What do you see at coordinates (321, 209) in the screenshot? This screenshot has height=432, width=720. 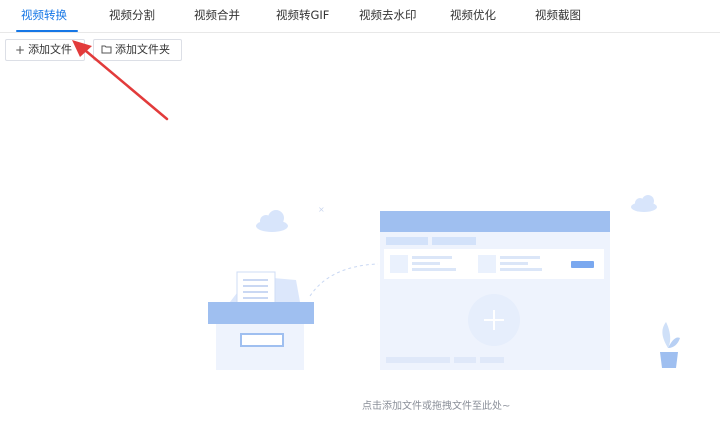 I see `sparkle-icon: ×` at bounding box center [321, 209].